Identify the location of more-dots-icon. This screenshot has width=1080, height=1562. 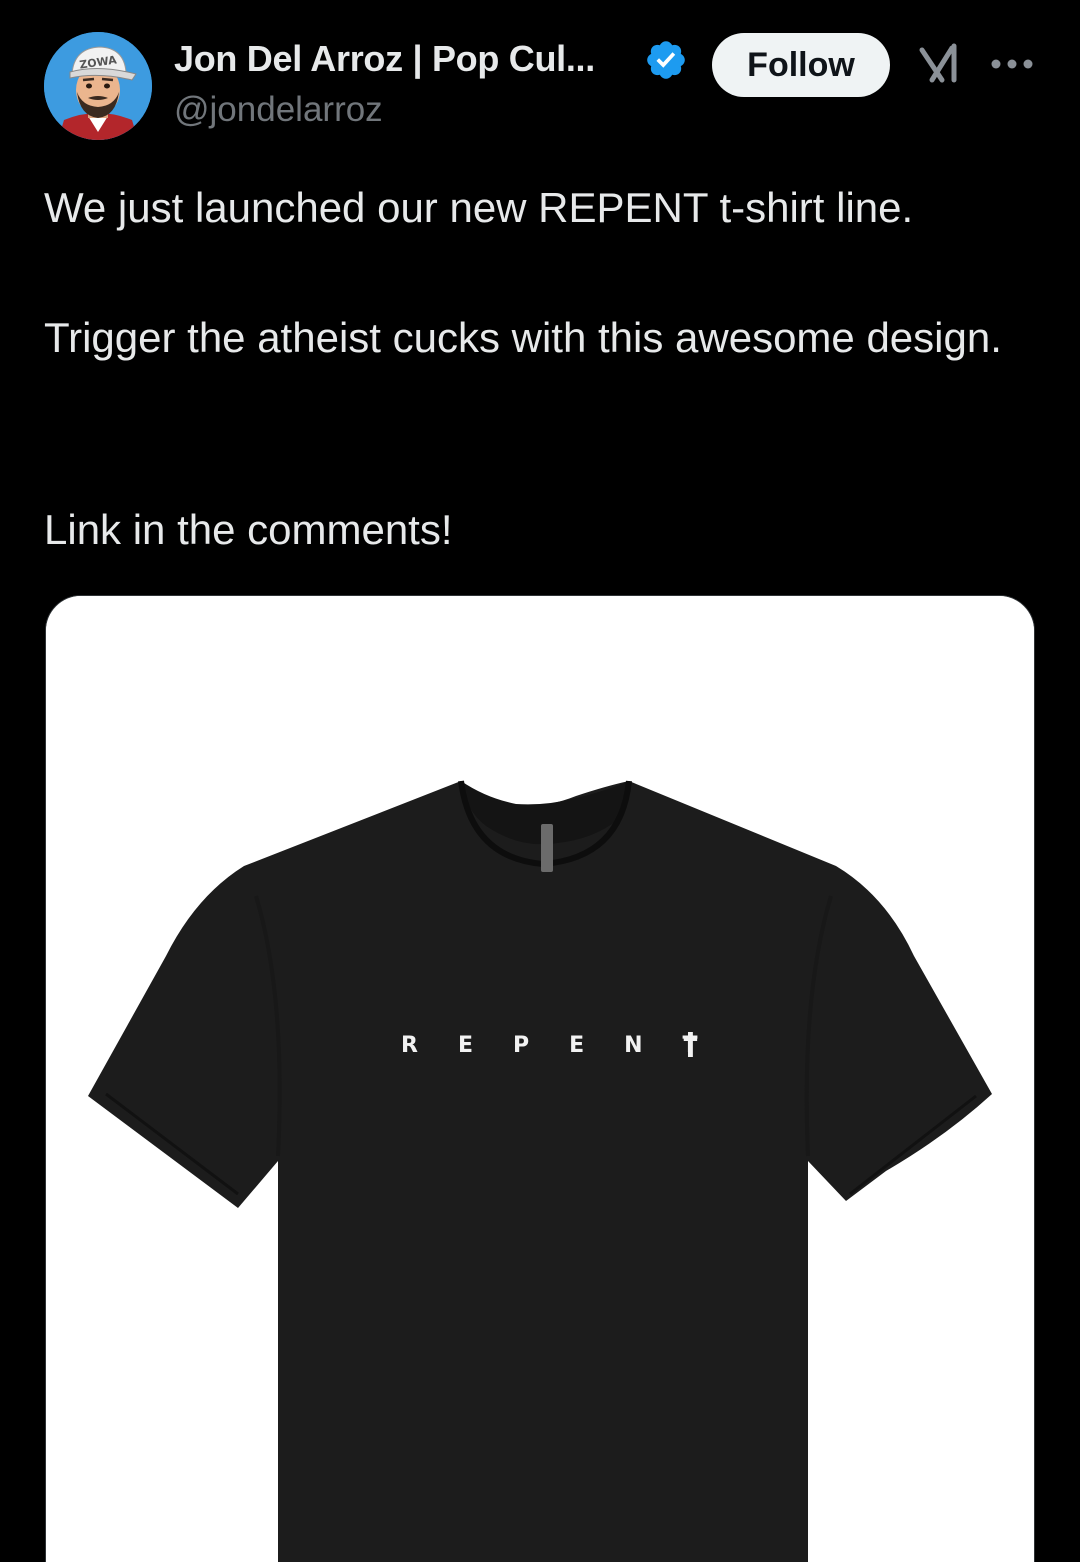
(1012, 64).